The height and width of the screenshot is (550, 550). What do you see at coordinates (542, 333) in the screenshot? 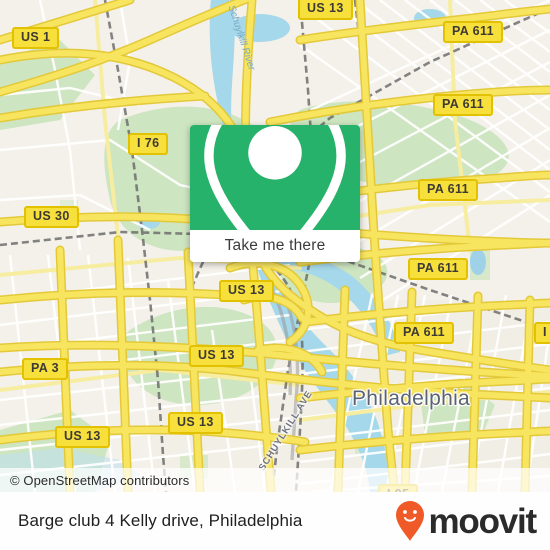
I see `road-shield: I 95` at bounding box center [542, 333].